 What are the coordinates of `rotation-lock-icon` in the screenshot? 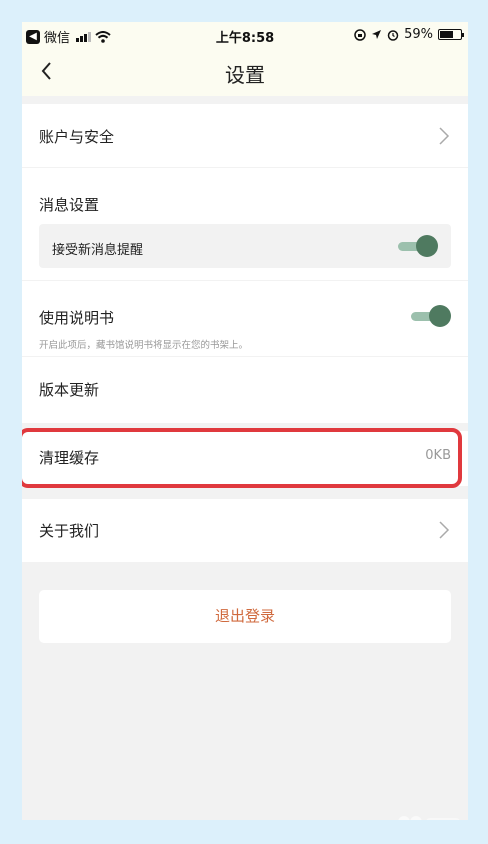 It's located at (360, 34).